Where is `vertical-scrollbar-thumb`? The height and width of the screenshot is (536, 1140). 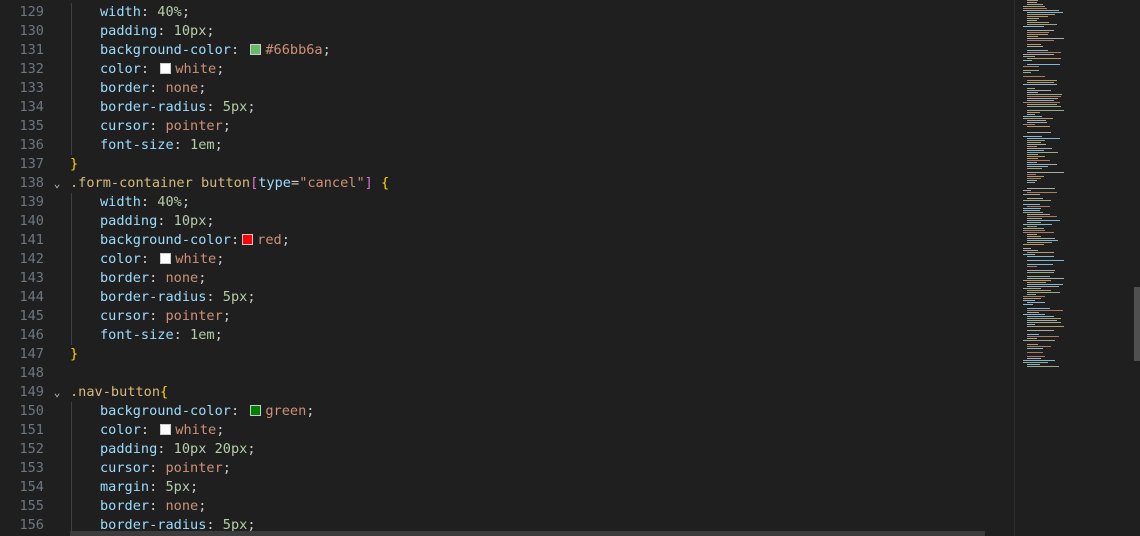
vertical-scrollbar-thumb is located at coordinates (1137, 324).